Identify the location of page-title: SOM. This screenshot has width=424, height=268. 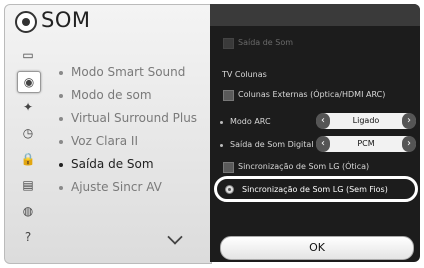
(66, 20).